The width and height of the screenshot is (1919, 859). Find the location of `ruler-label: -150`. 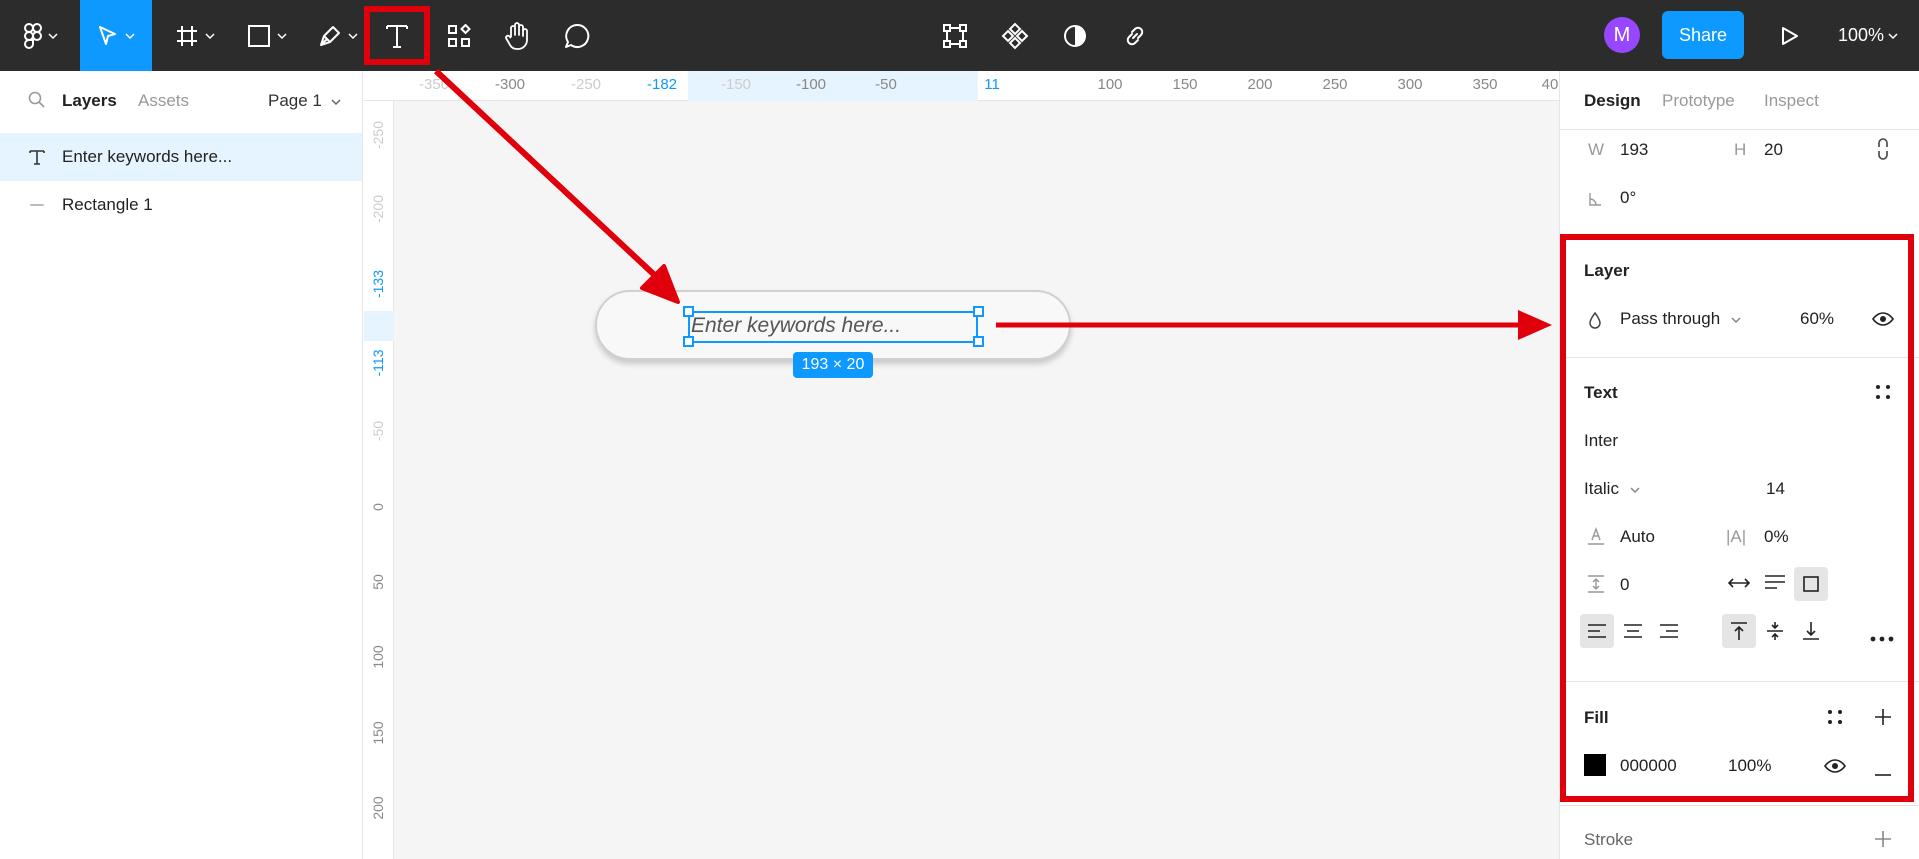

ruler-label: -150 is located at coordinates (736, 84).